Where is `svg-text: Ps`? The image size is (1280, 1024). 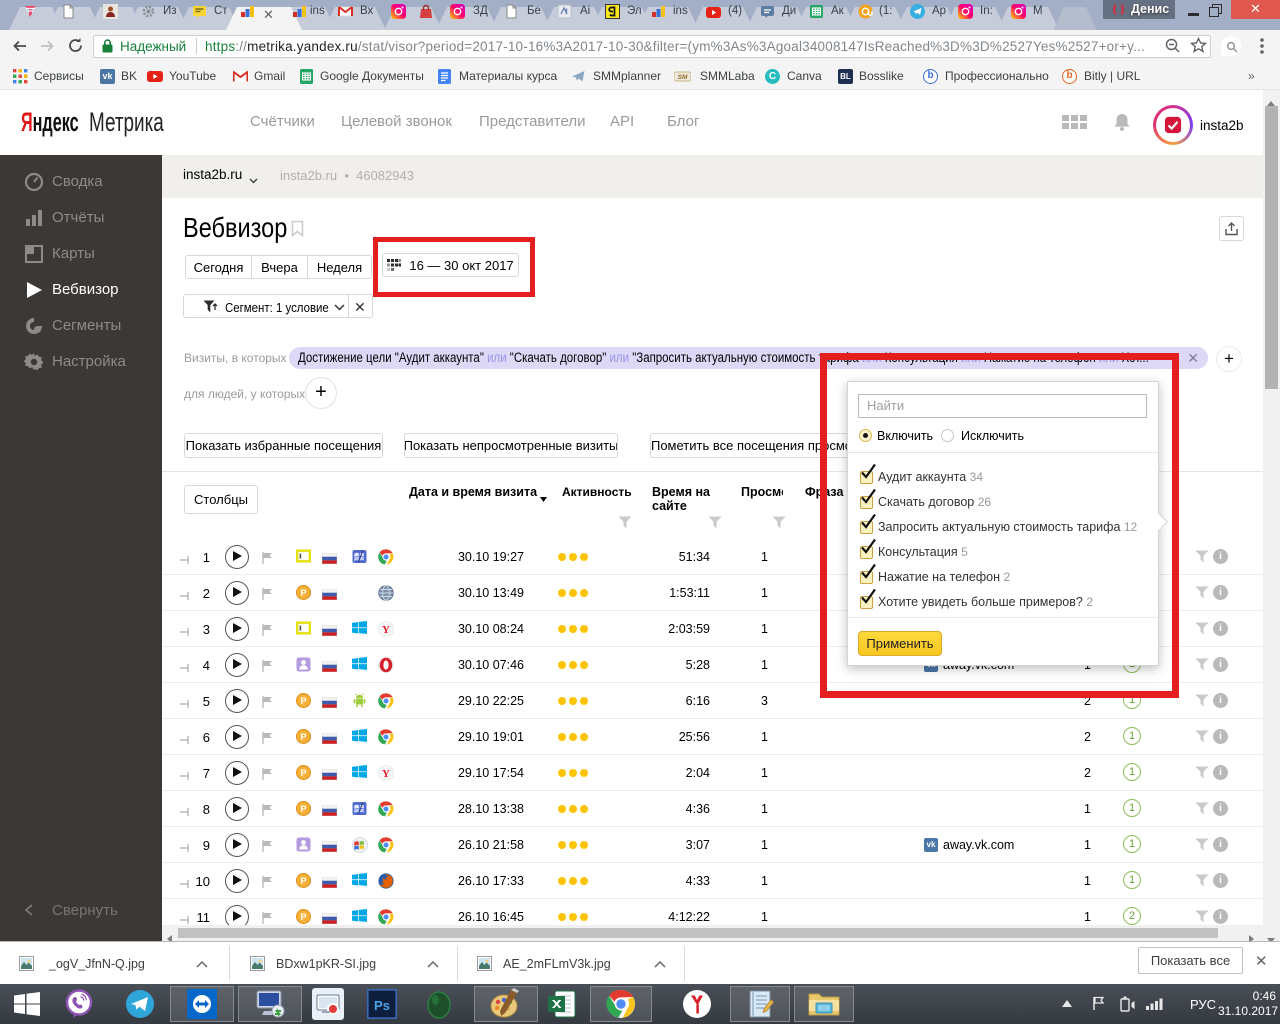
svg-text: Ps is located at coordinates (382, 1005).